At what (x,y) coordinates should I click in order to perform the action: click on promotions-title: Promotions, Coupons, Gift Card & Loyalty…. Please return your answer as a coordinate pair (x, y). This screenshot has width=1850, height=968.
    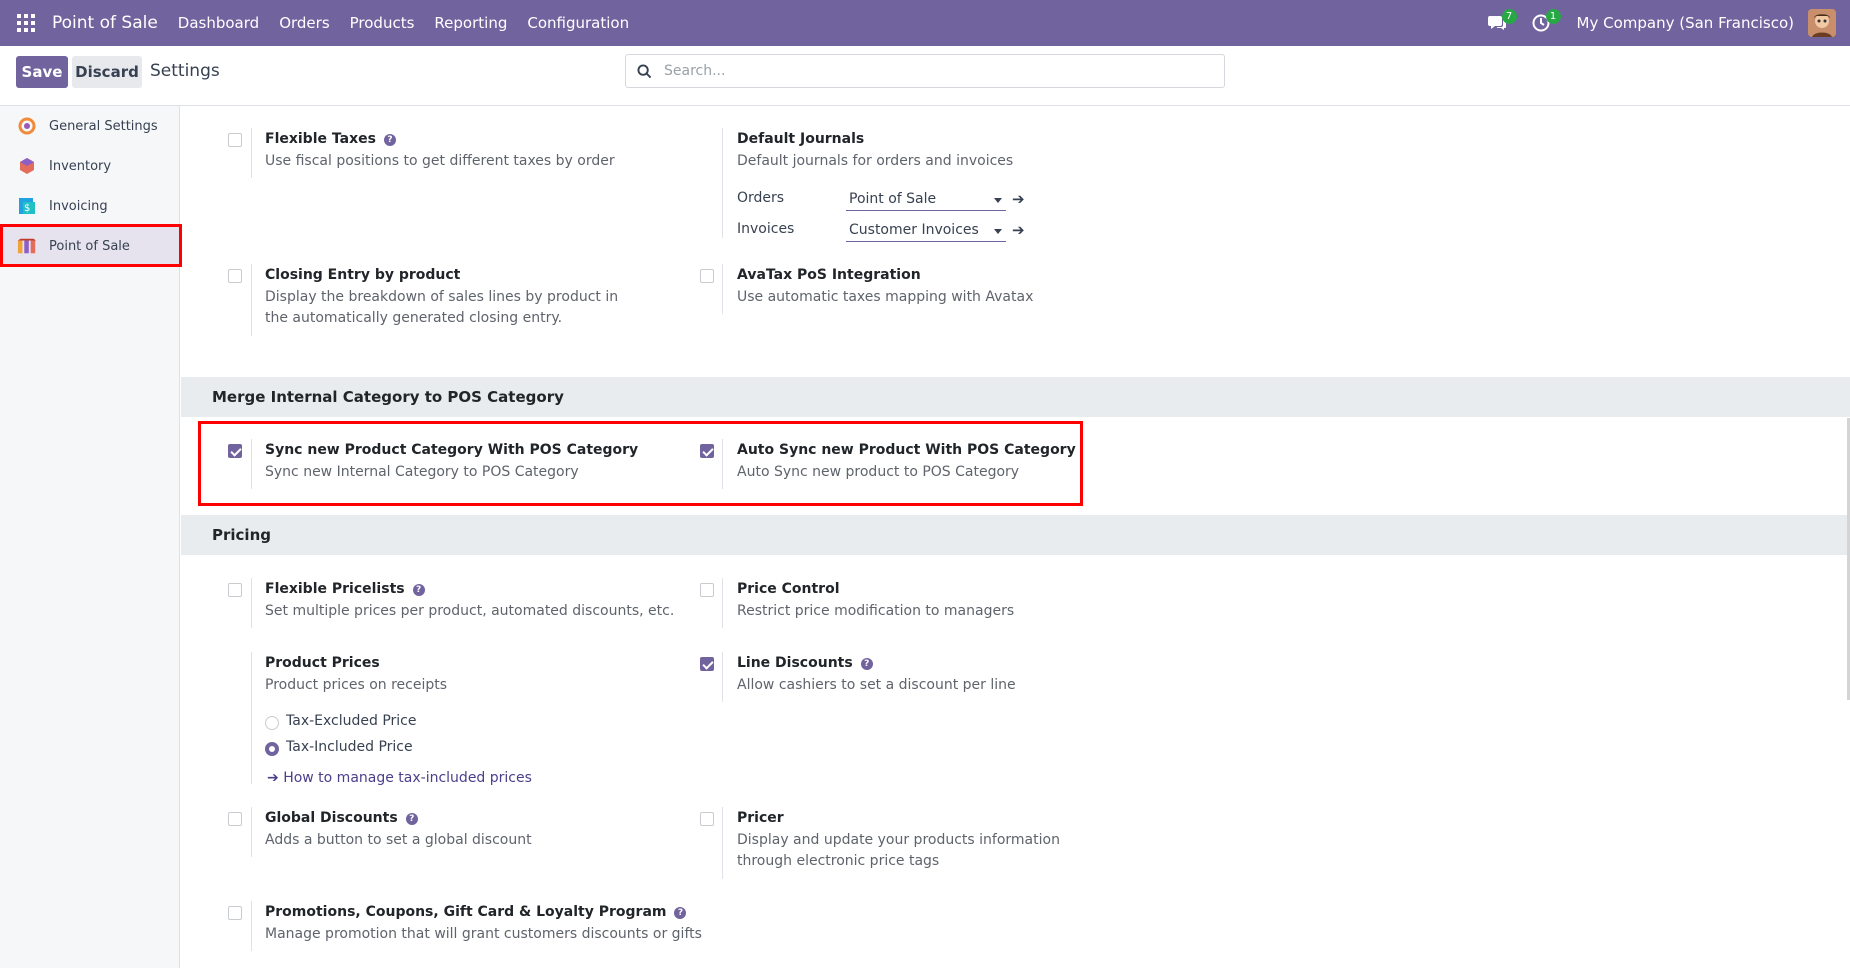
    Looking at the image, I should click on (476, 912).